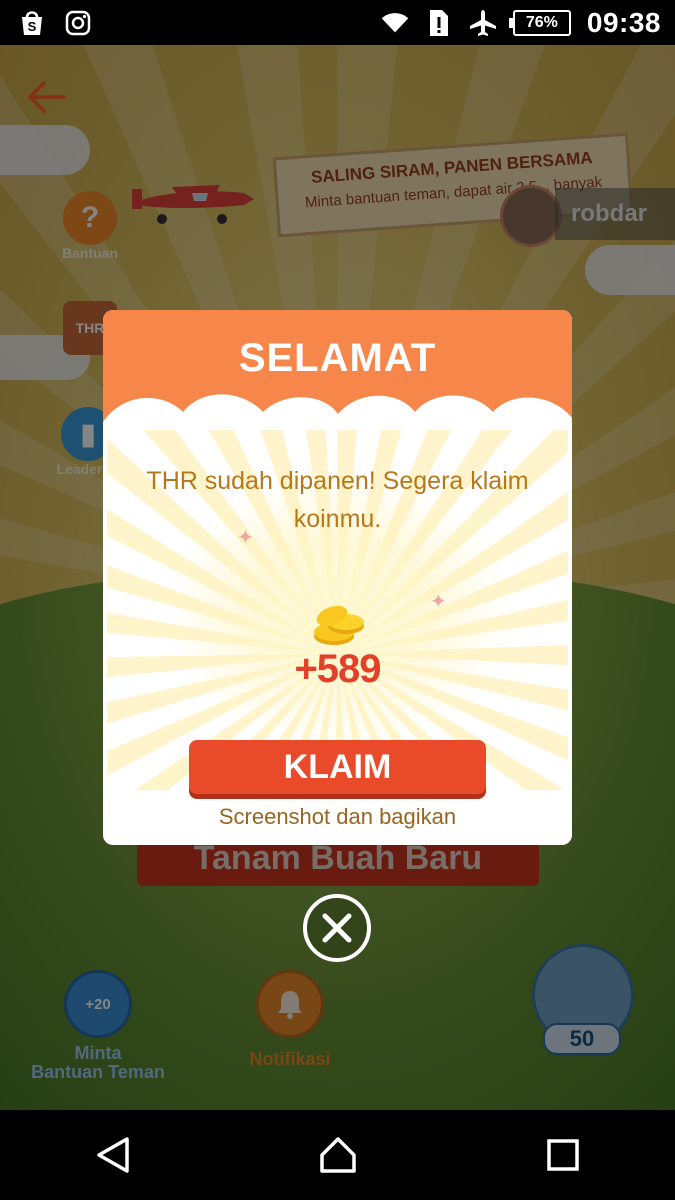 Image resolution: width=675 pixels, height=1200 pixels. I want to click on back-icon, so click(113, 1155).